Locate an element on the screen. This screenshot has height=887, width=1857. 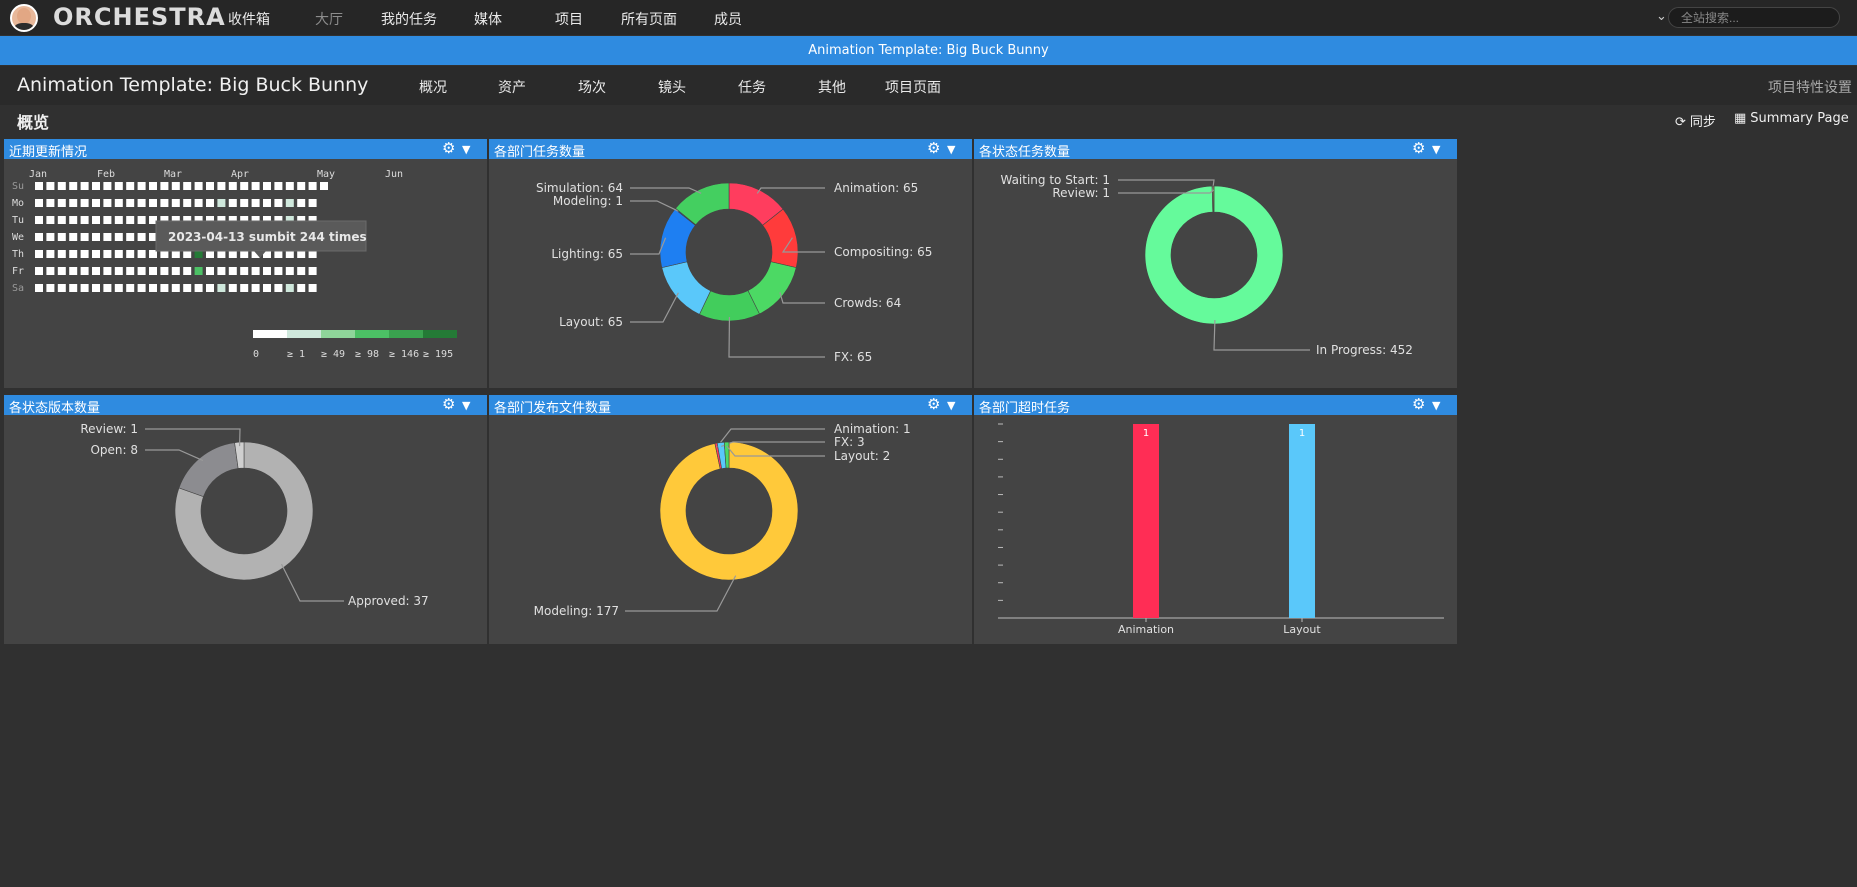
day-label: Su is located at coordinates (18, 186).